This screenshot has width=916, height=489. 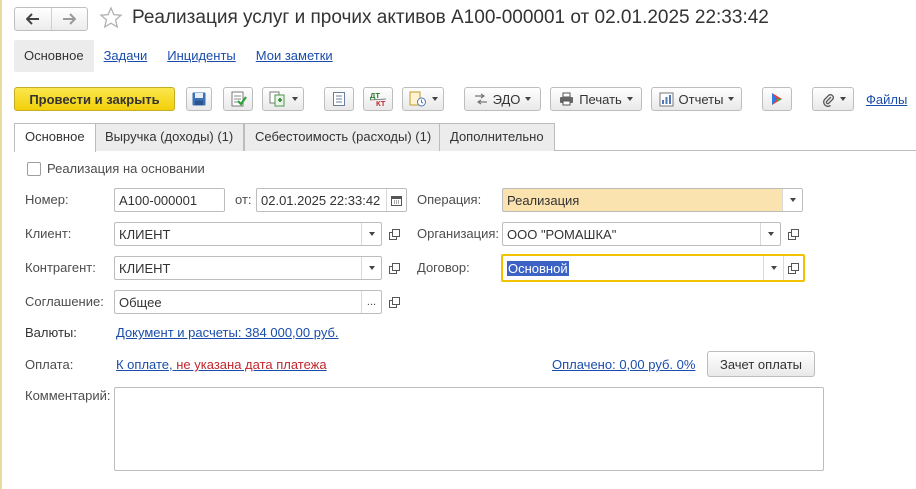 I want to click on client-field: КЛИЕНТ, so click(x=248, y=234).